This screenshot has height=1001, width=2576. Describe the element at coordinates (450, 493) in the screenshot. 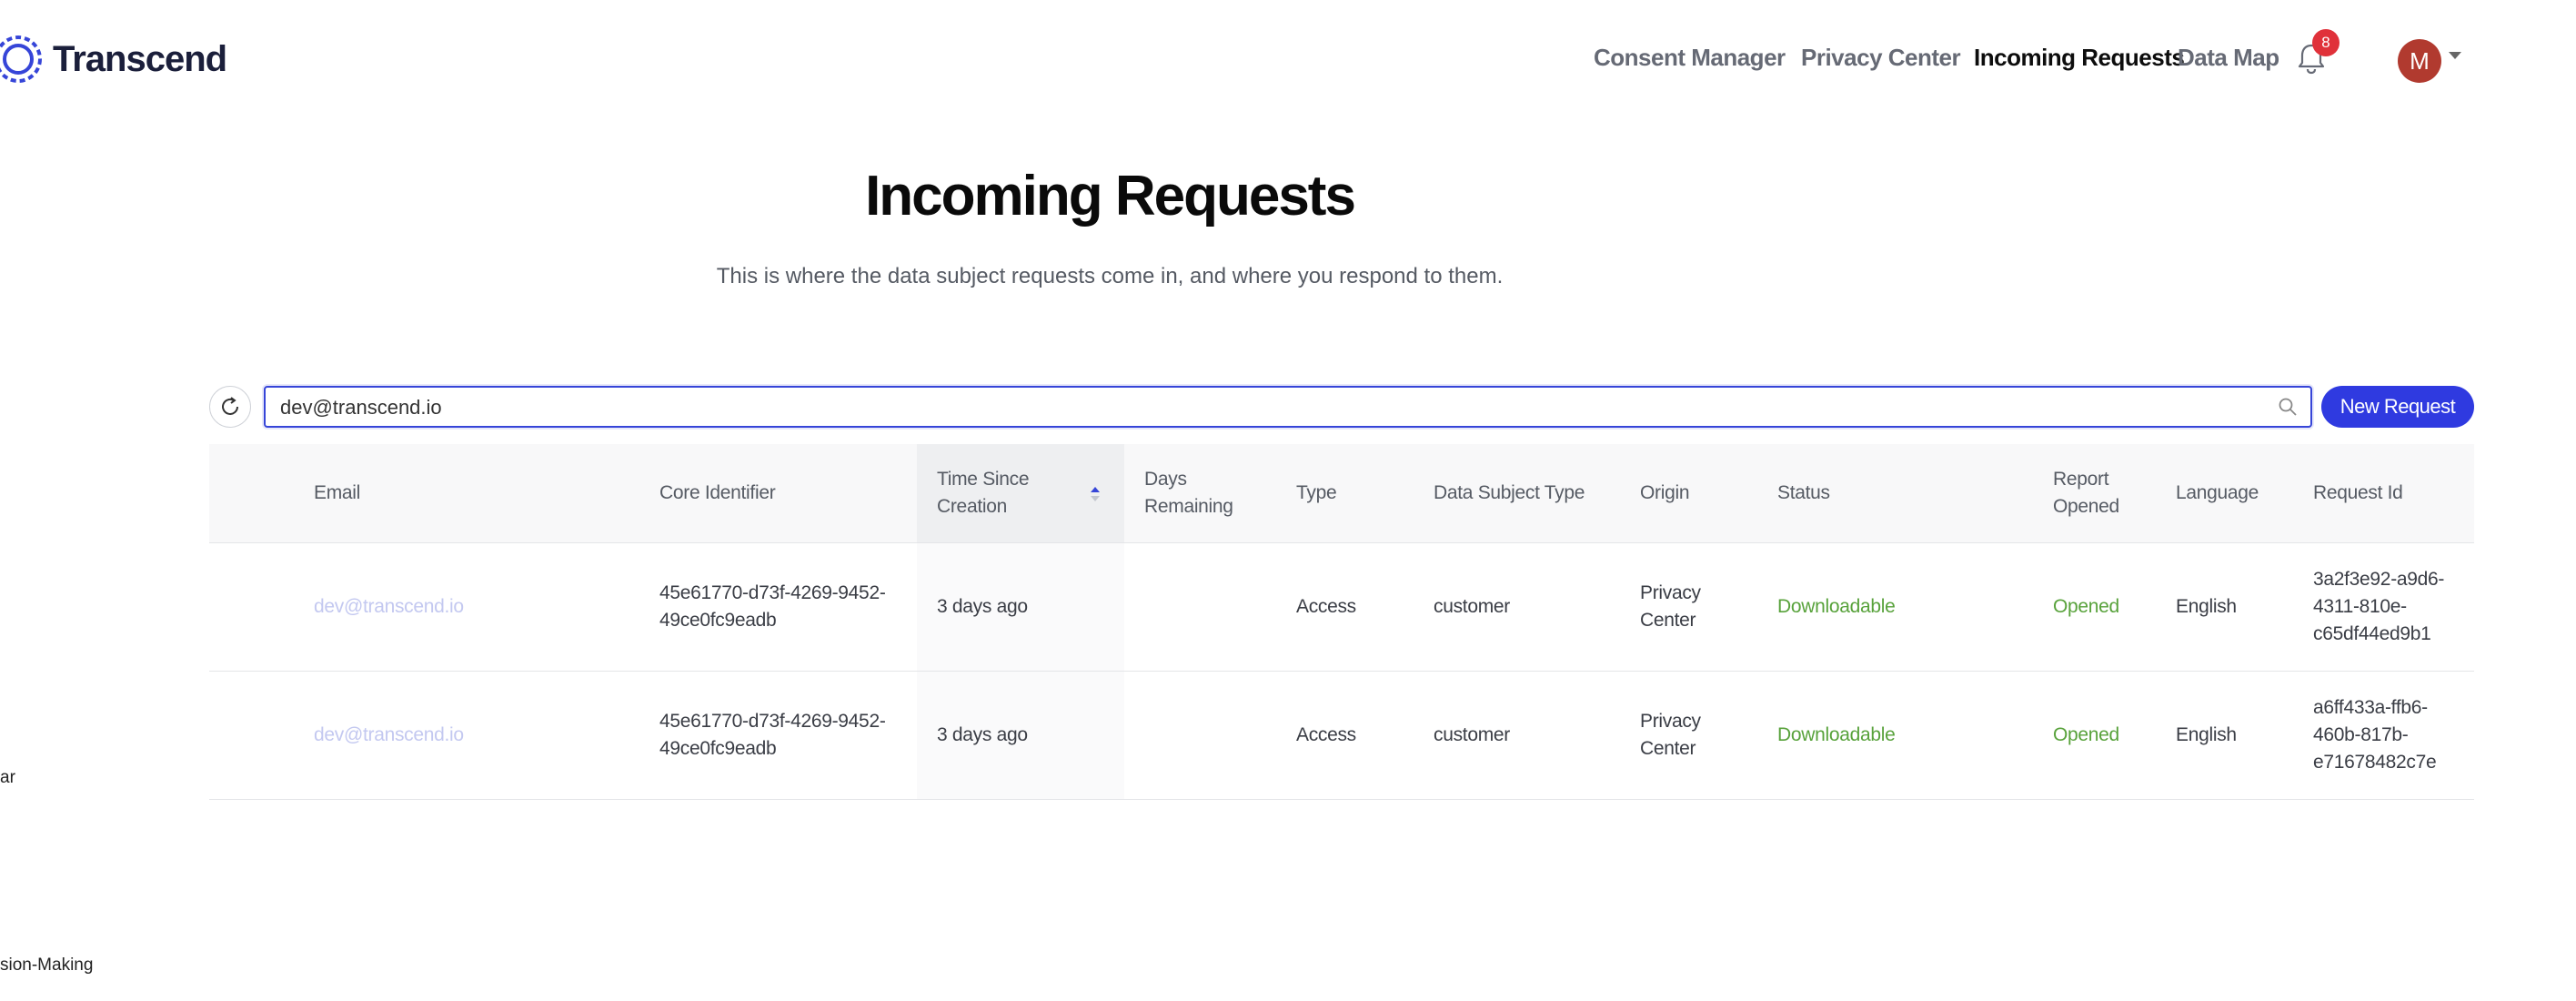

I see `column-header-email: Email` at that location.